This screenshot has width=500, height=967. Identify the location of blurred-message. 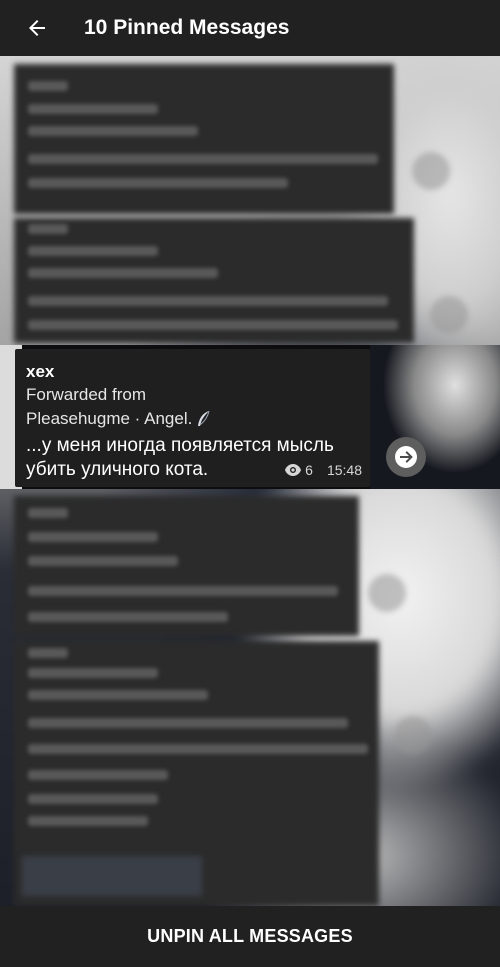
(204, 139).